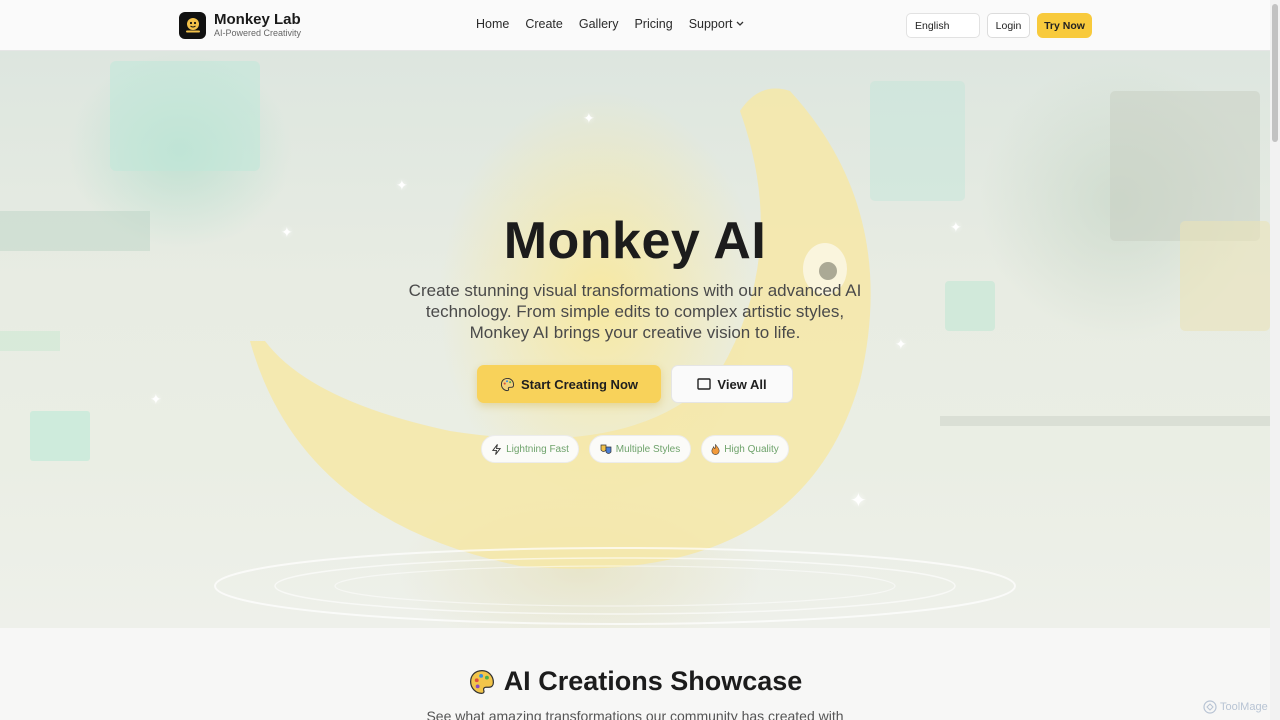 This screenshot has height=720, width=1280. I want to click on view-all-label: View All, so click(742, 384).